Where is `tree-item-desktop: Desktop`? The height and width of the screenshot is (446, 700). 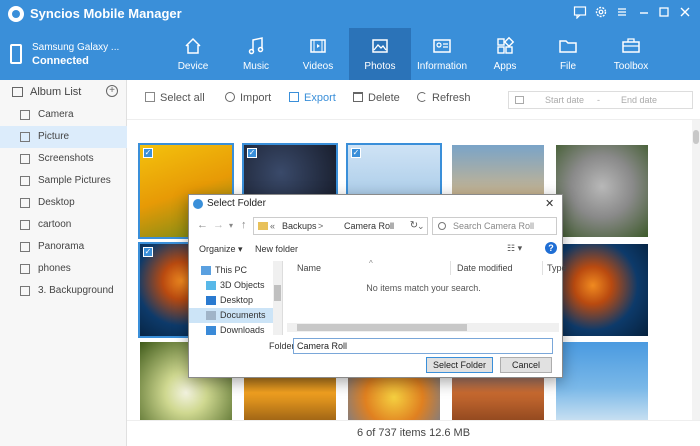
tree-item-desktop: Desktop is located at coordinates (235, 300).